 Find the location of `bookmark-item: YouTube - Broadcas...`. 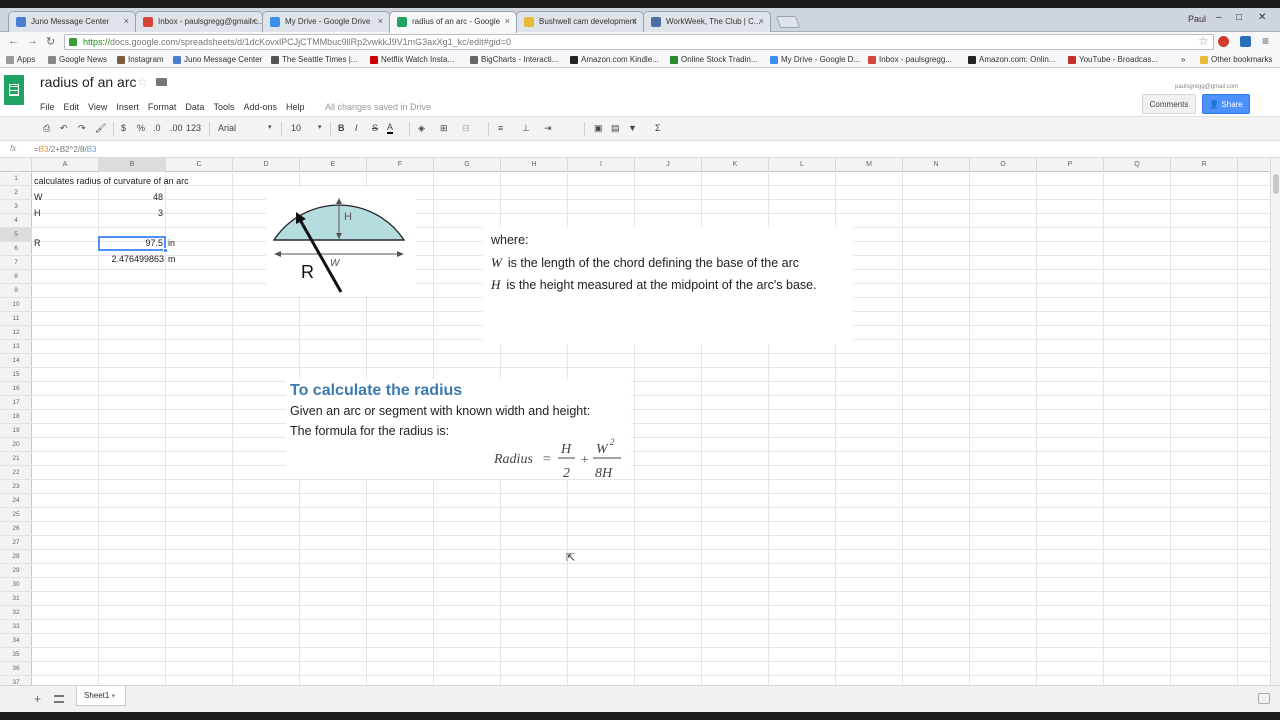

bookmark-item: YouTube - Broadcas... is located at coordinates (1113, 59).